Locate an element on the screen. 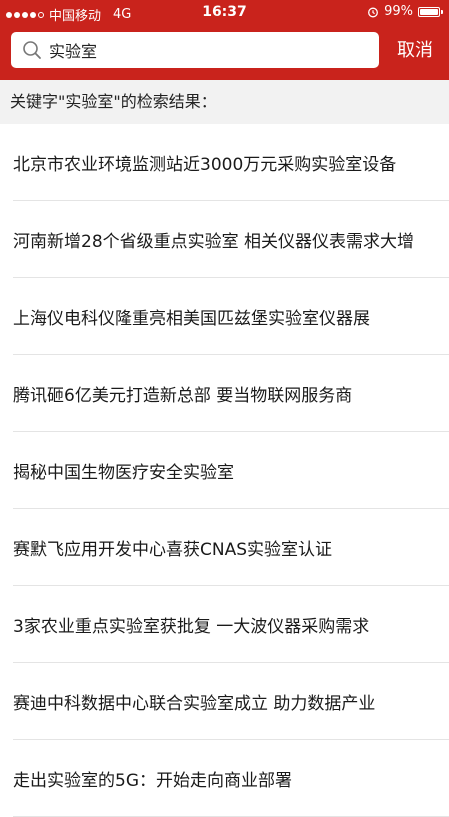  list-item: 赛默飞应用开发中心喜获CNAS实验室认证 is located at coordinates (231, 547).